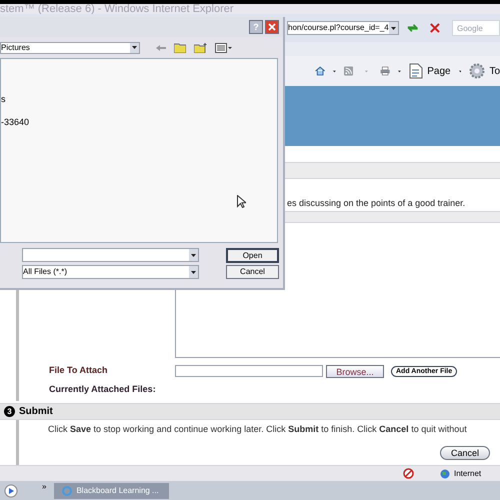 The width and height of the screenshot is (500, 500). What do you see at coordinates (103, 389) in the screenshot?
I see `attached-files-label: Currently Attached Files:` at bounding box center [103, 389].